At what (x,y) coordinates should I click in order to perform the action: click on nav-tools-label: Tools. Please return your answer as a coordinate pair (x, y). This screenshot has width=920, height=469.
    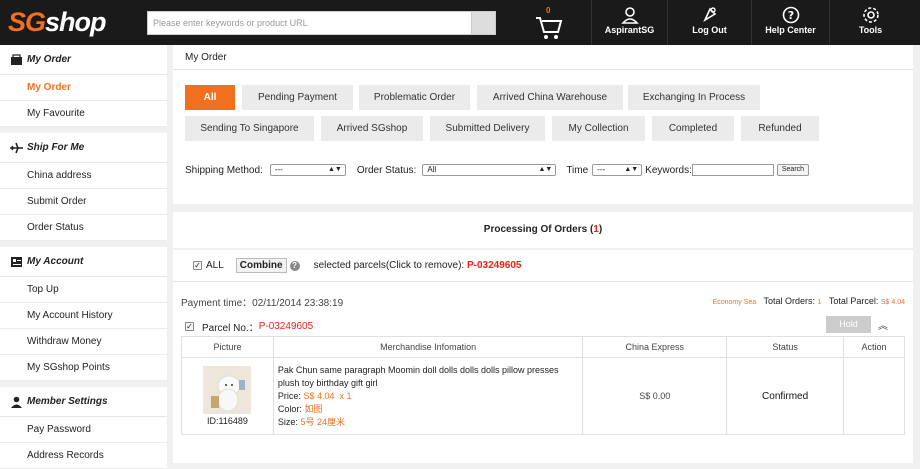
    Looking at the image, I should click on (870, 30).